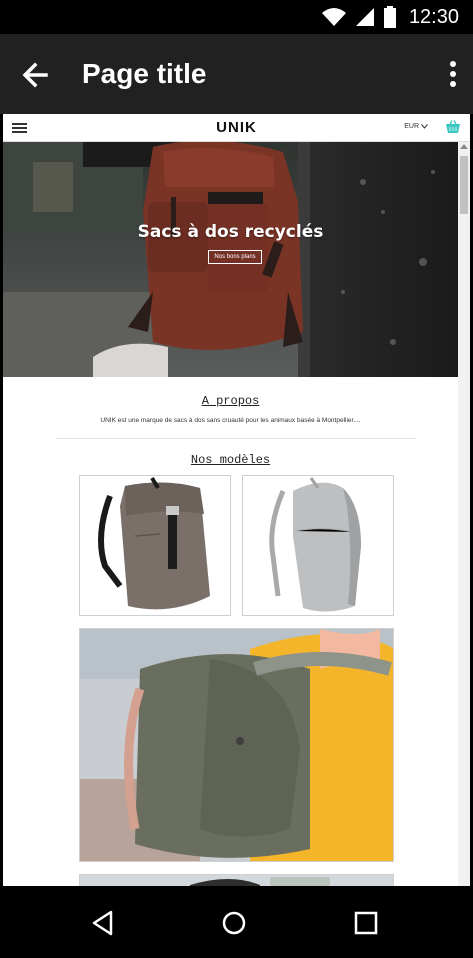 This screenshot has height=958, width=473. I want to click on status-bar: 12:30, so click(236, 17).